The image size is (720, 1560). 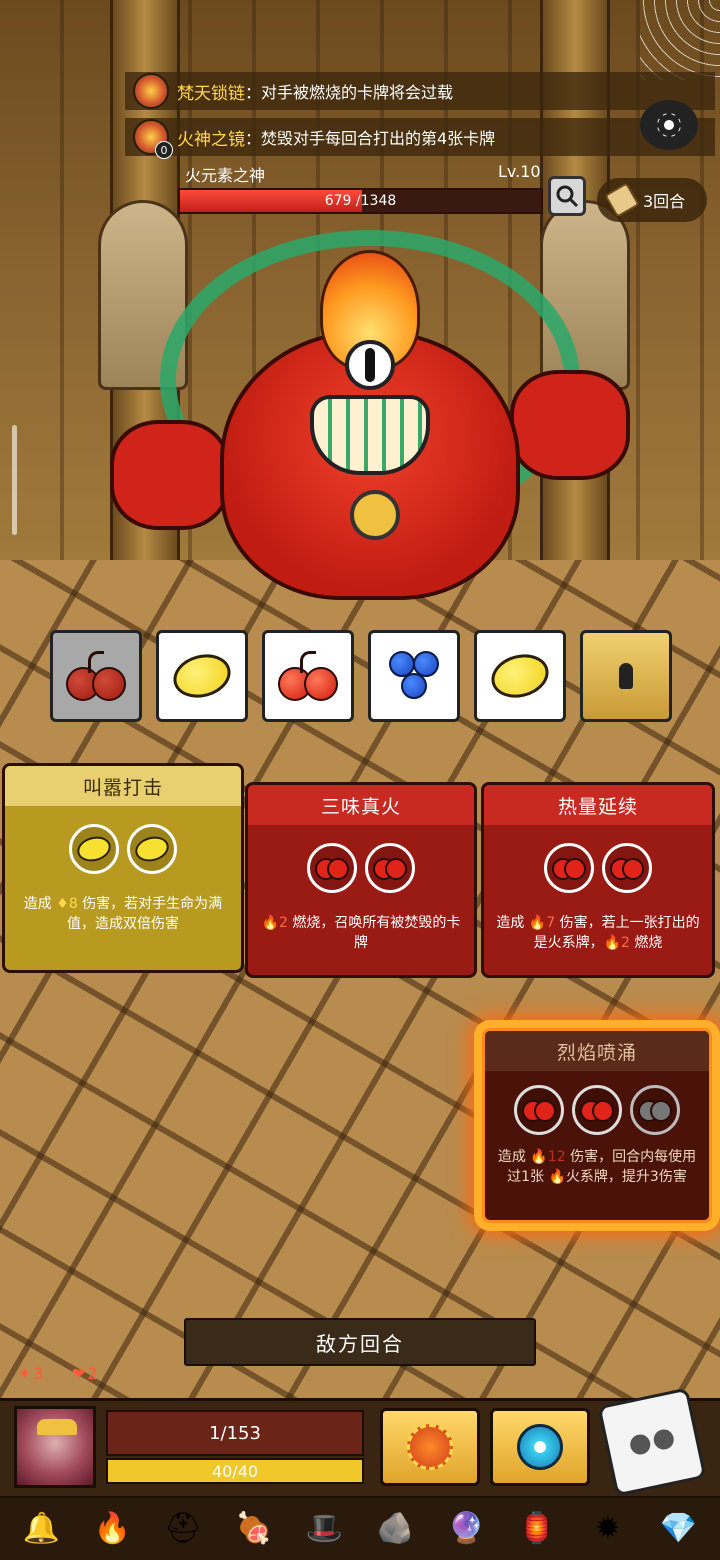 I want to click on chain-relic-icon, so click(x=151, y=91).